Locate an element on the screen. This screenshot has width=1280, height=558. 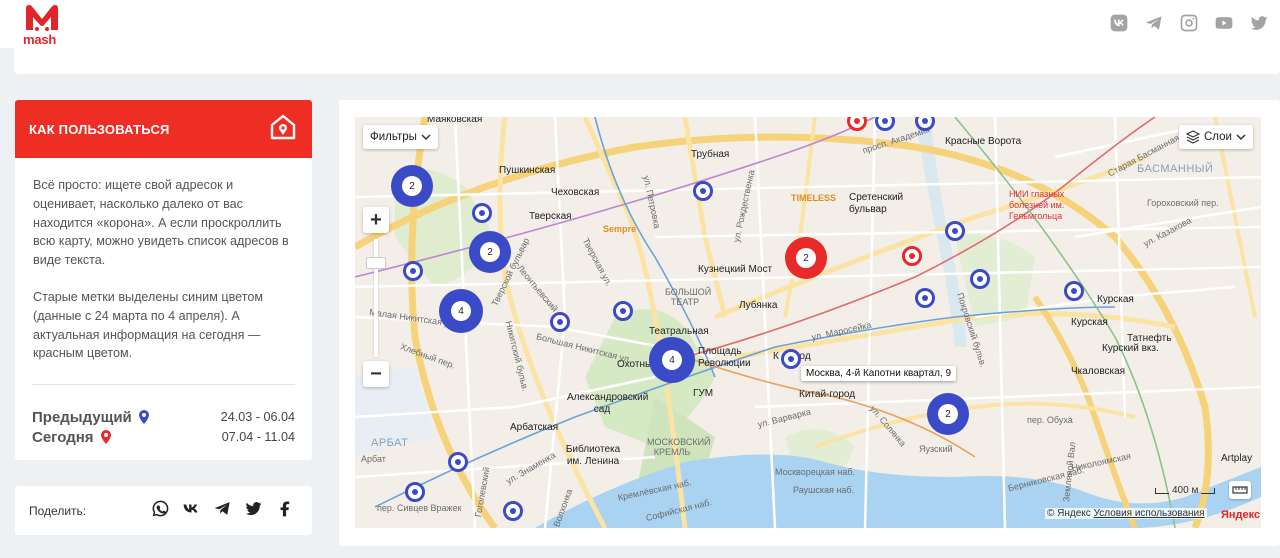
map-scale: 400 м is located at coordinates (1185, 490).